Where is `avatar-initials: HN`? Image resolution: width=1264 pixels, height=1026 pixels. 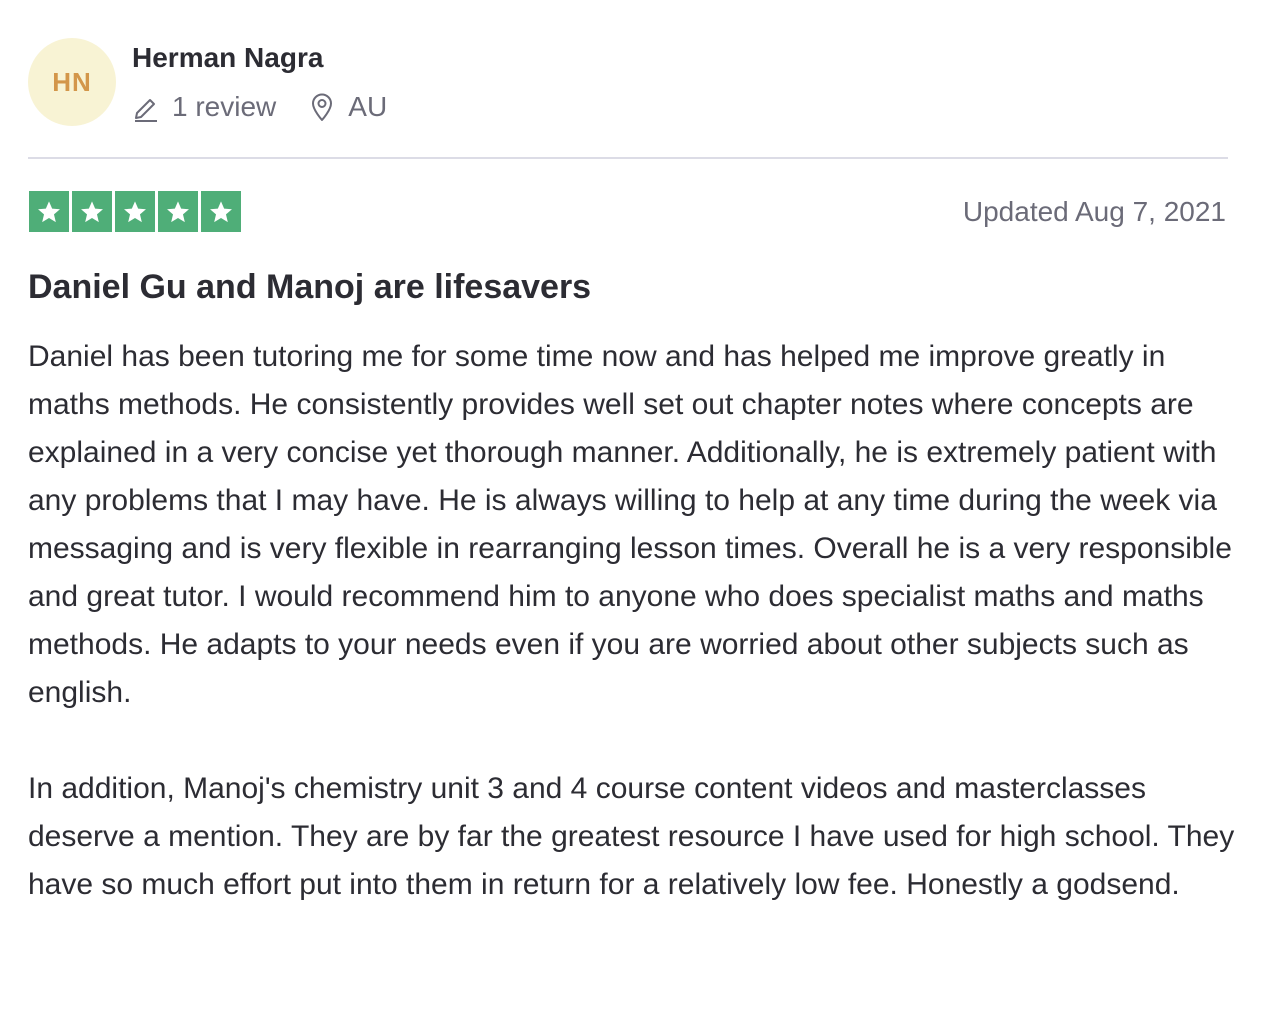 avatar-initials: HN is located at coordinates (72, 81).